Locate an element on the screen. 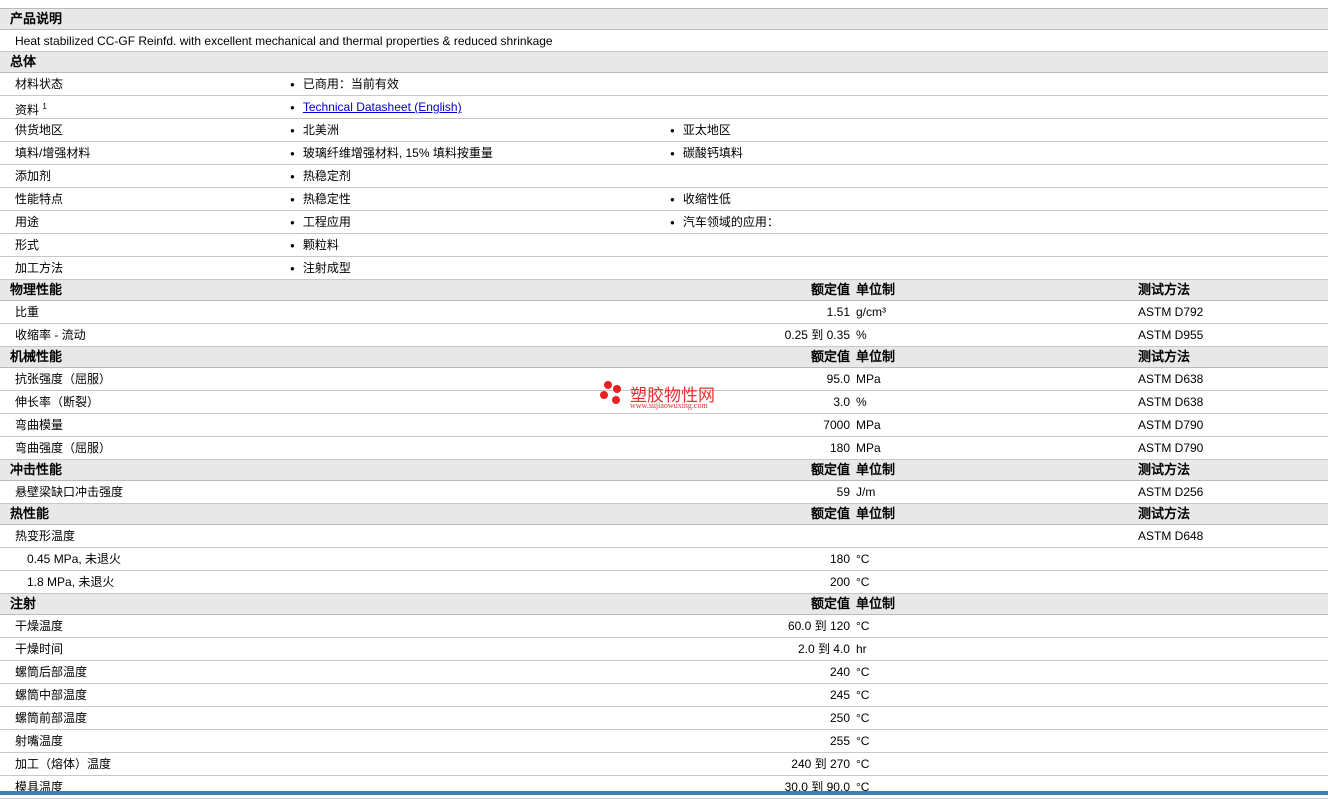  row-label-text: 加工方法 is located at coordinates (39, 268).